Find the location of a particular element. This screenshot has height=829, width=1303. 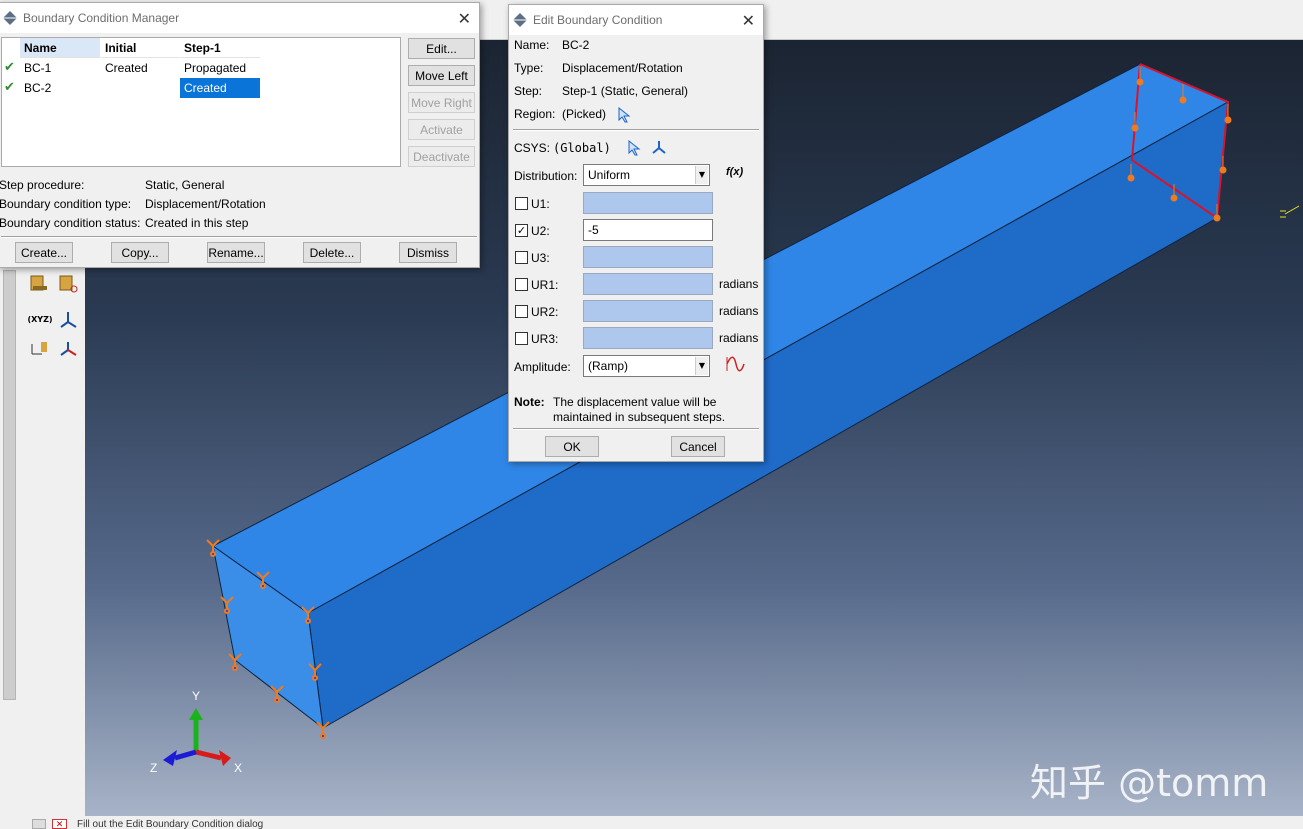

amplitude-label: Amplitude: is located at coordinates (542, 367).